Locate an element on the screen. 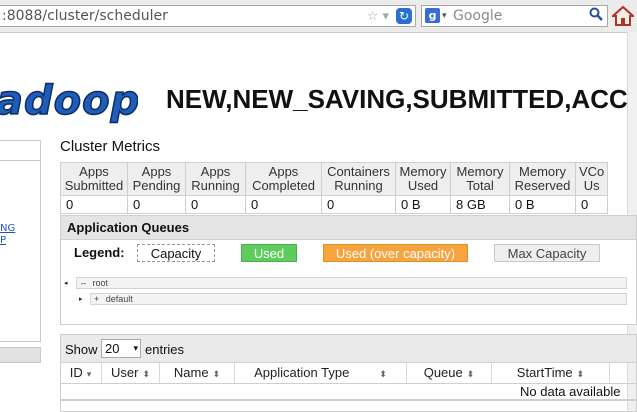 The width and height of the screenshot is (637, 412). metrics-header-apps-pending: Apps Pending is located at coordinates (156, 179).